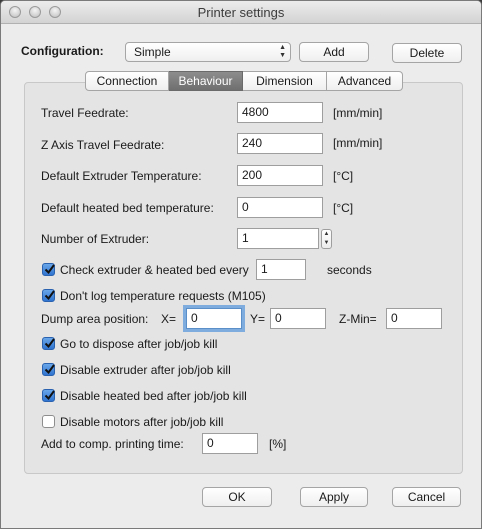  What do you see at coordinates (237, 497) in the screenshot?
I see `ok-button: OK` at bounding box center [237, 497].